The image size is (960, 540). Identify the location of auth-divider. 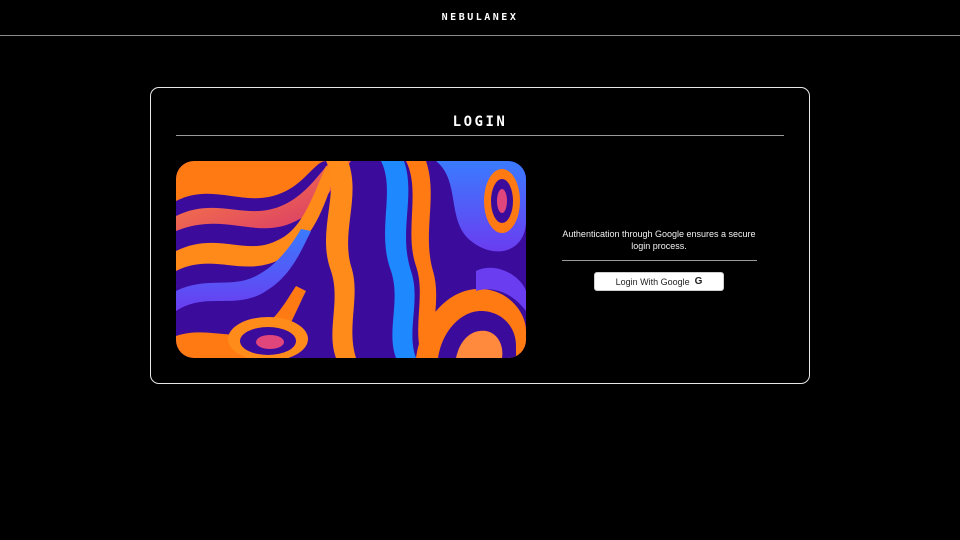
(659, 260).